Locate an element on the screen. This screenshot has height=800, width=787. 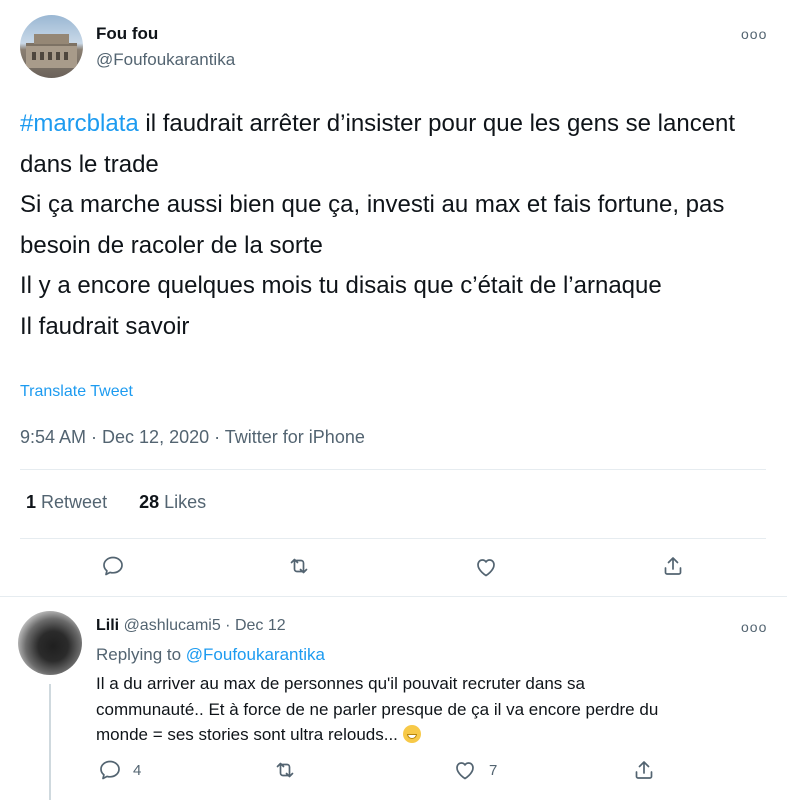
retweet-button is located at coordinates (299, 566).